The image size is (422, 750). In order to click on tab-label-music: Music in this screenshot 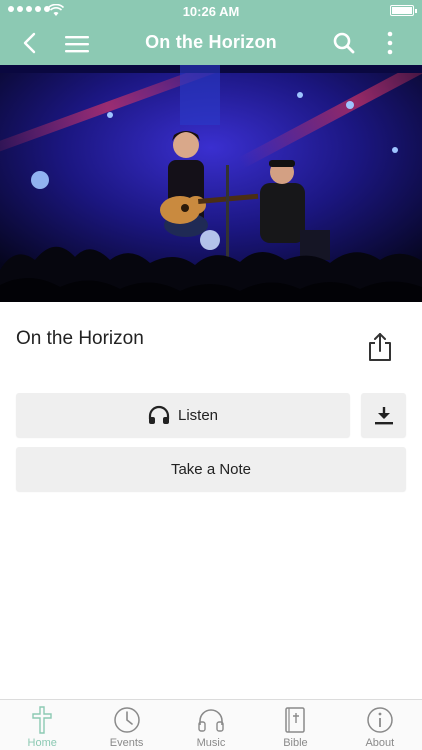, I will do `click(211, 743)`.